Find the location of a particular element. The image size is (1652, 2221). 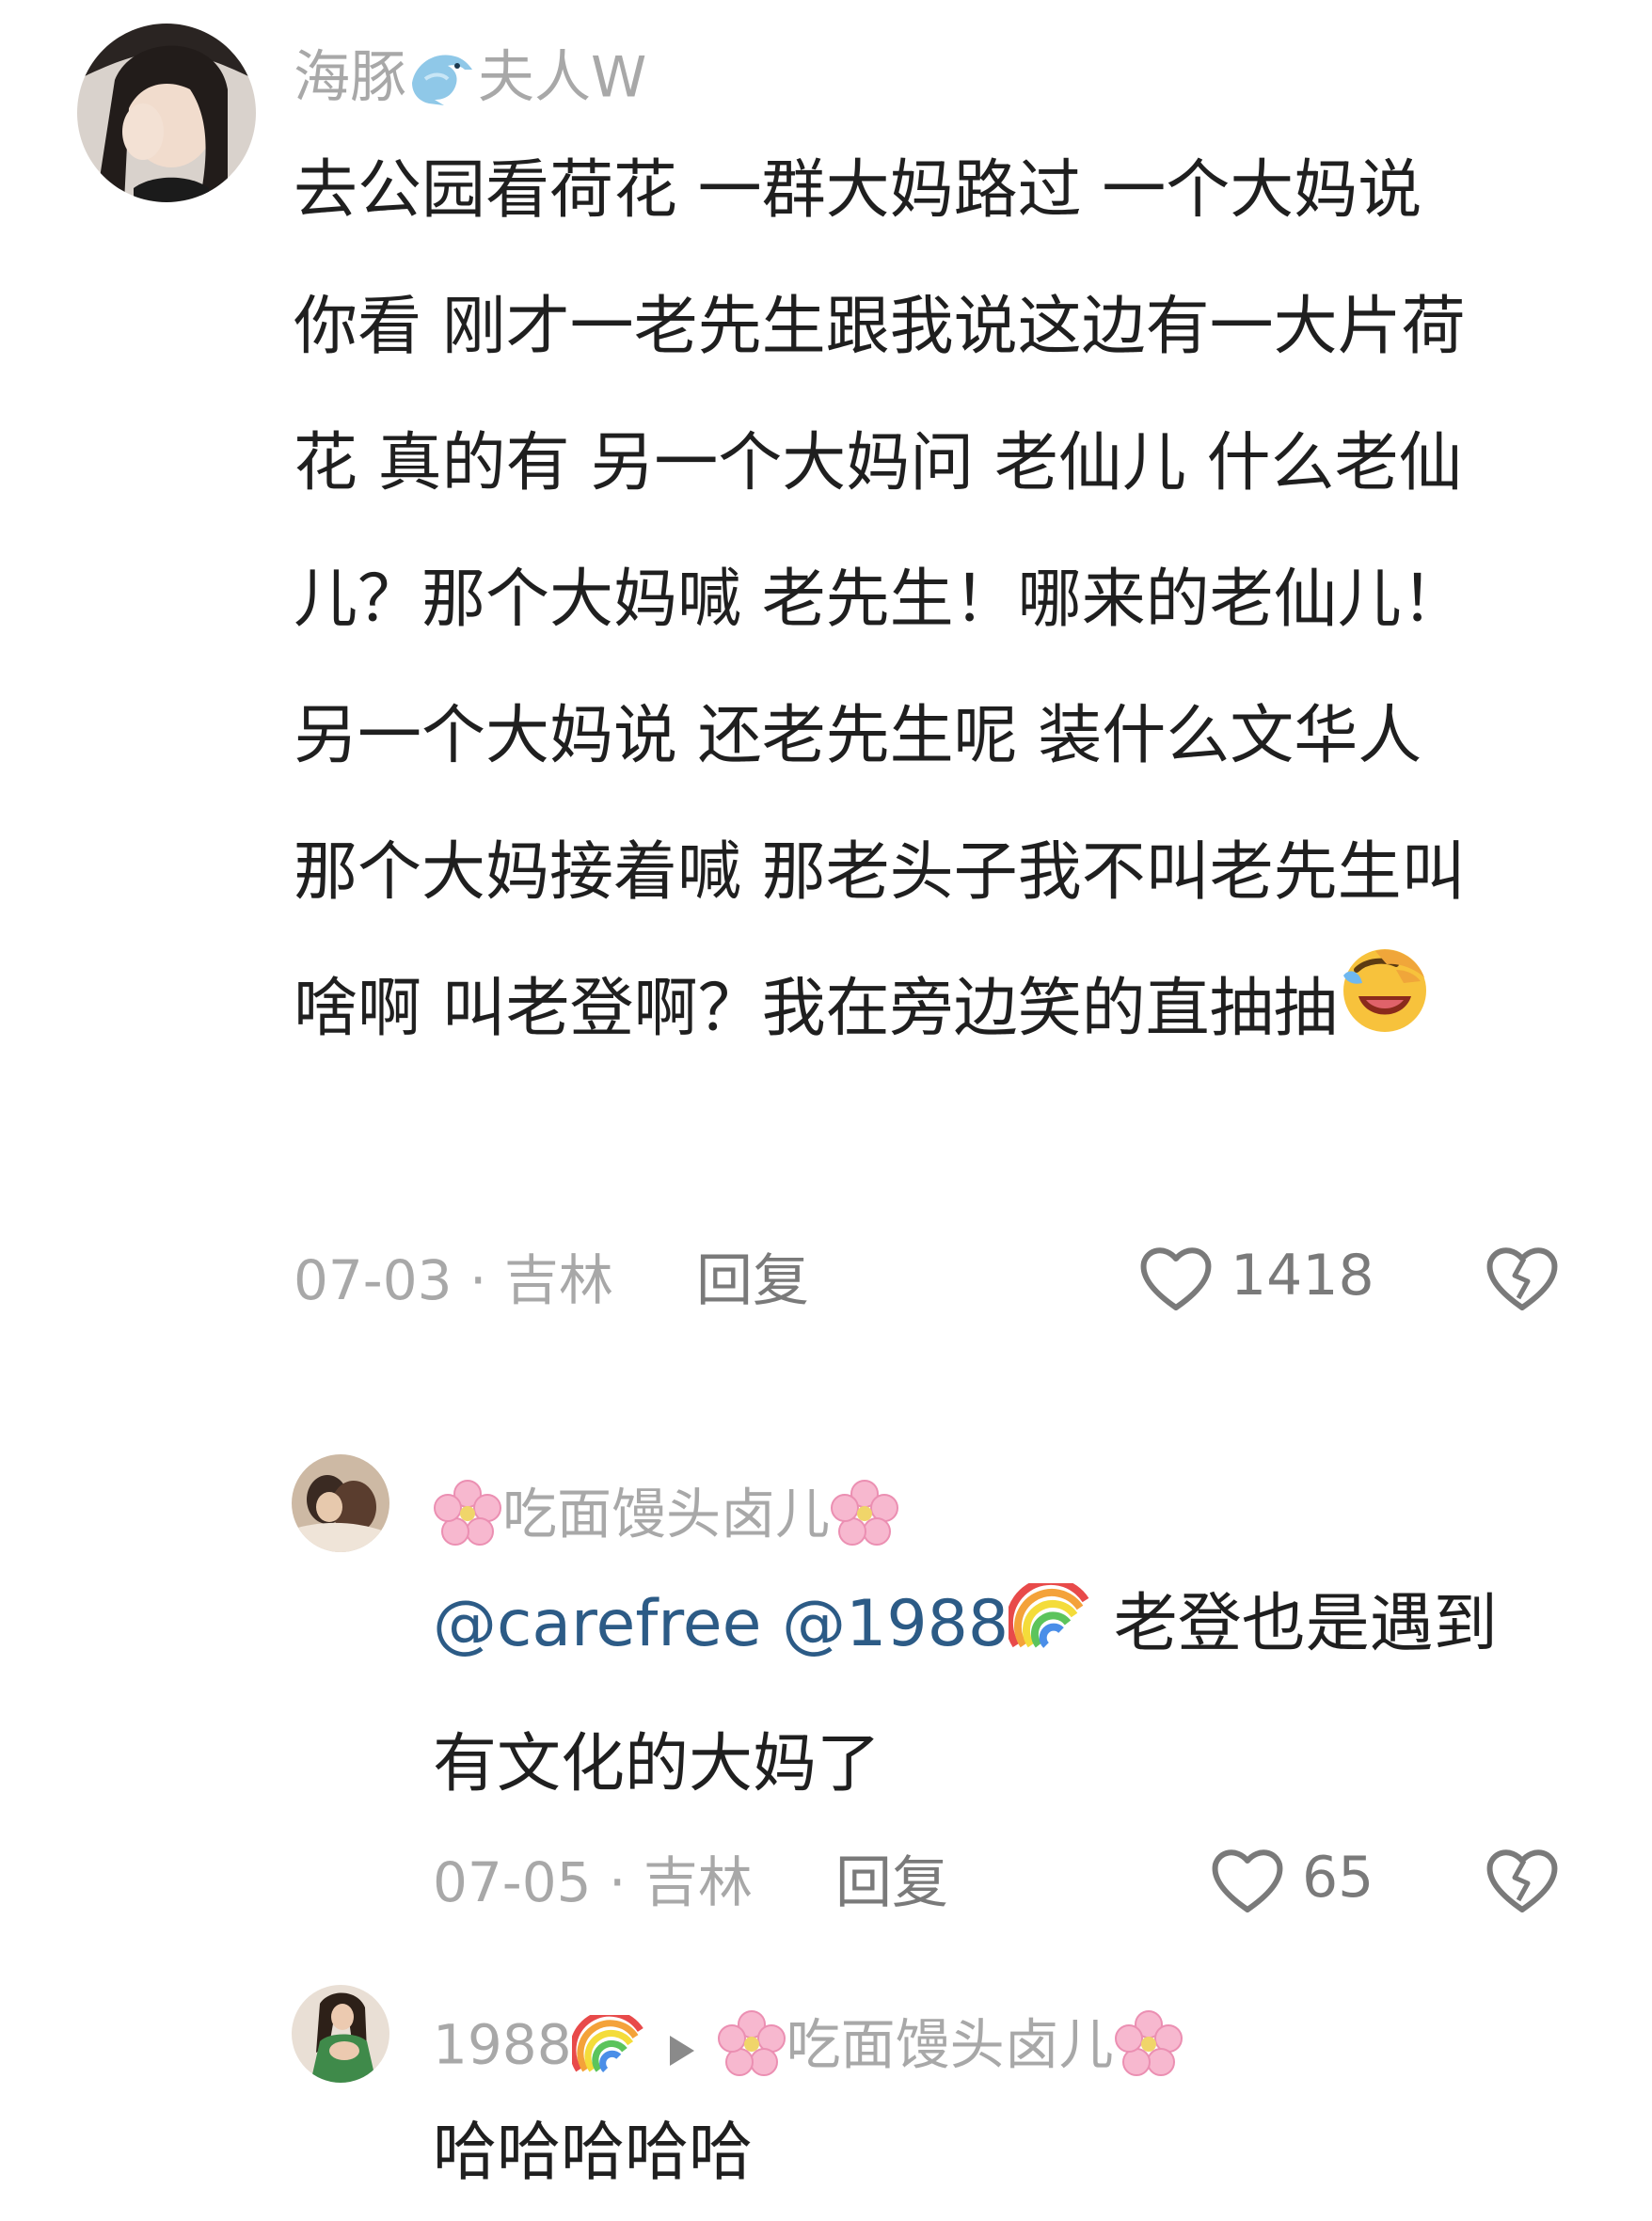

rofl-emoji is located at coordinates (1385, 1013).